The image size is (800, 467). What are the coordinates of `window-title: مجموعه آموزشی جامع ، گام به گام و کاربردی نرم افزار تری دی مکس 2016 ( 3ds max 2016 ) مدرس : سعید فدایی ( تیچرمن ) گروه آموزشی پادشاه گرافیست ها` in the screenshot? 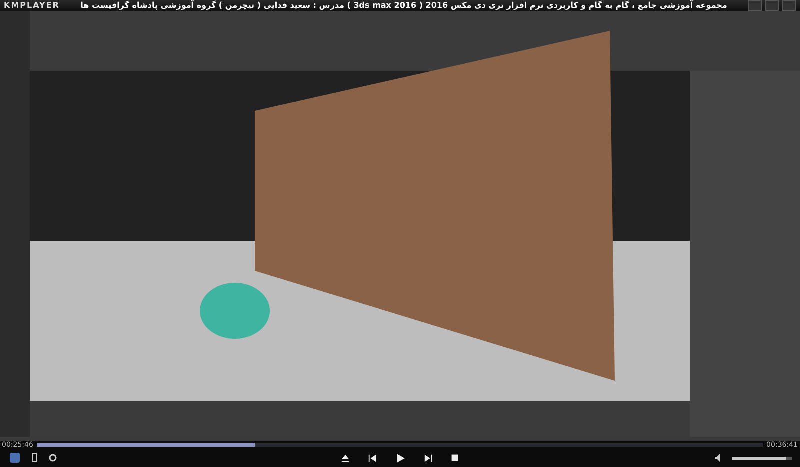 It's located at (404, 5).